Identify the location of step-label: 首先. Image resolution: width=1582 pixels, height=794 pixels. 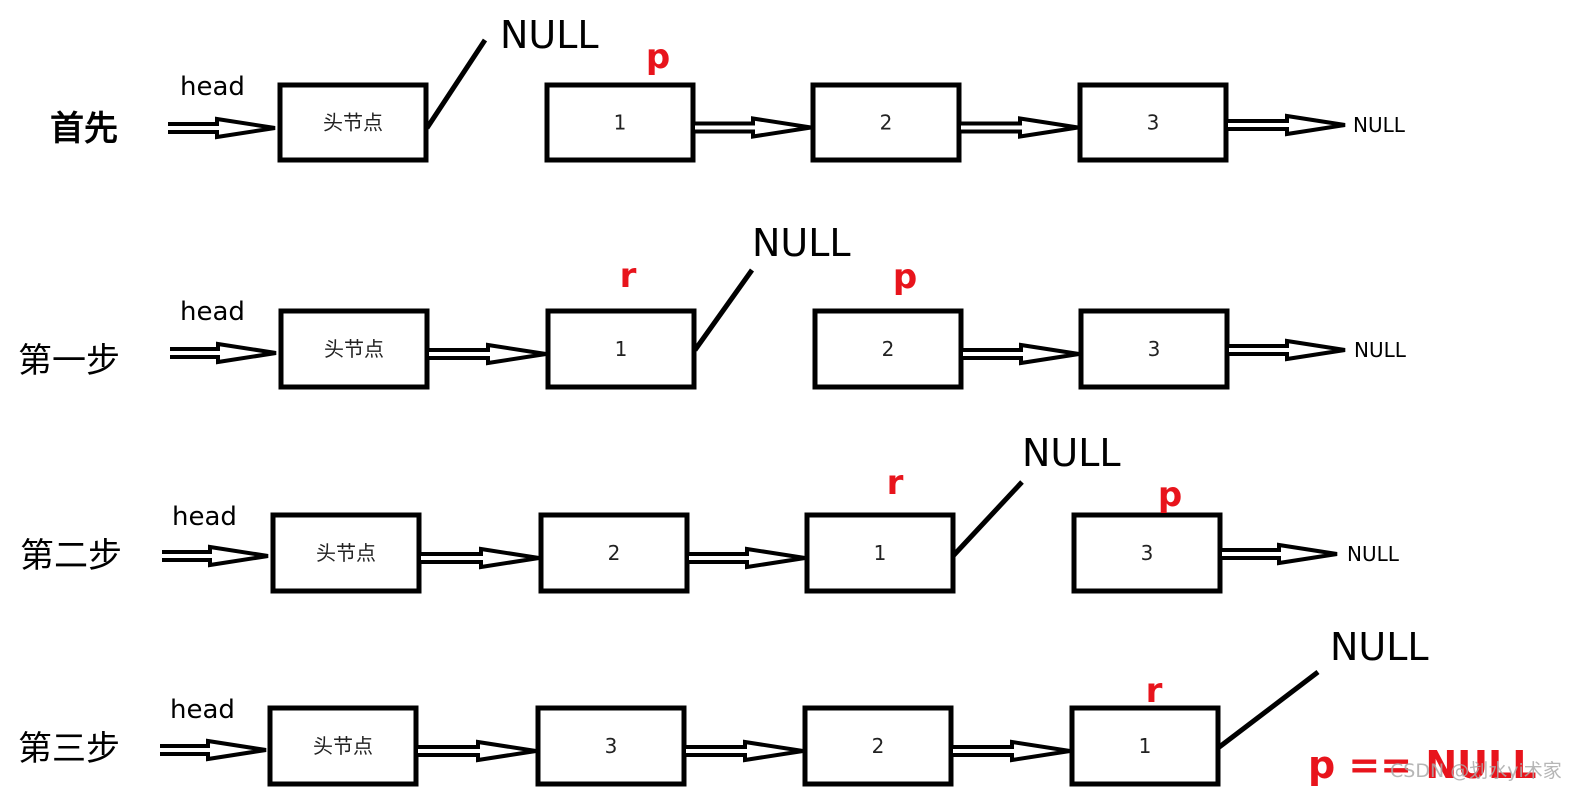
(84, 129).